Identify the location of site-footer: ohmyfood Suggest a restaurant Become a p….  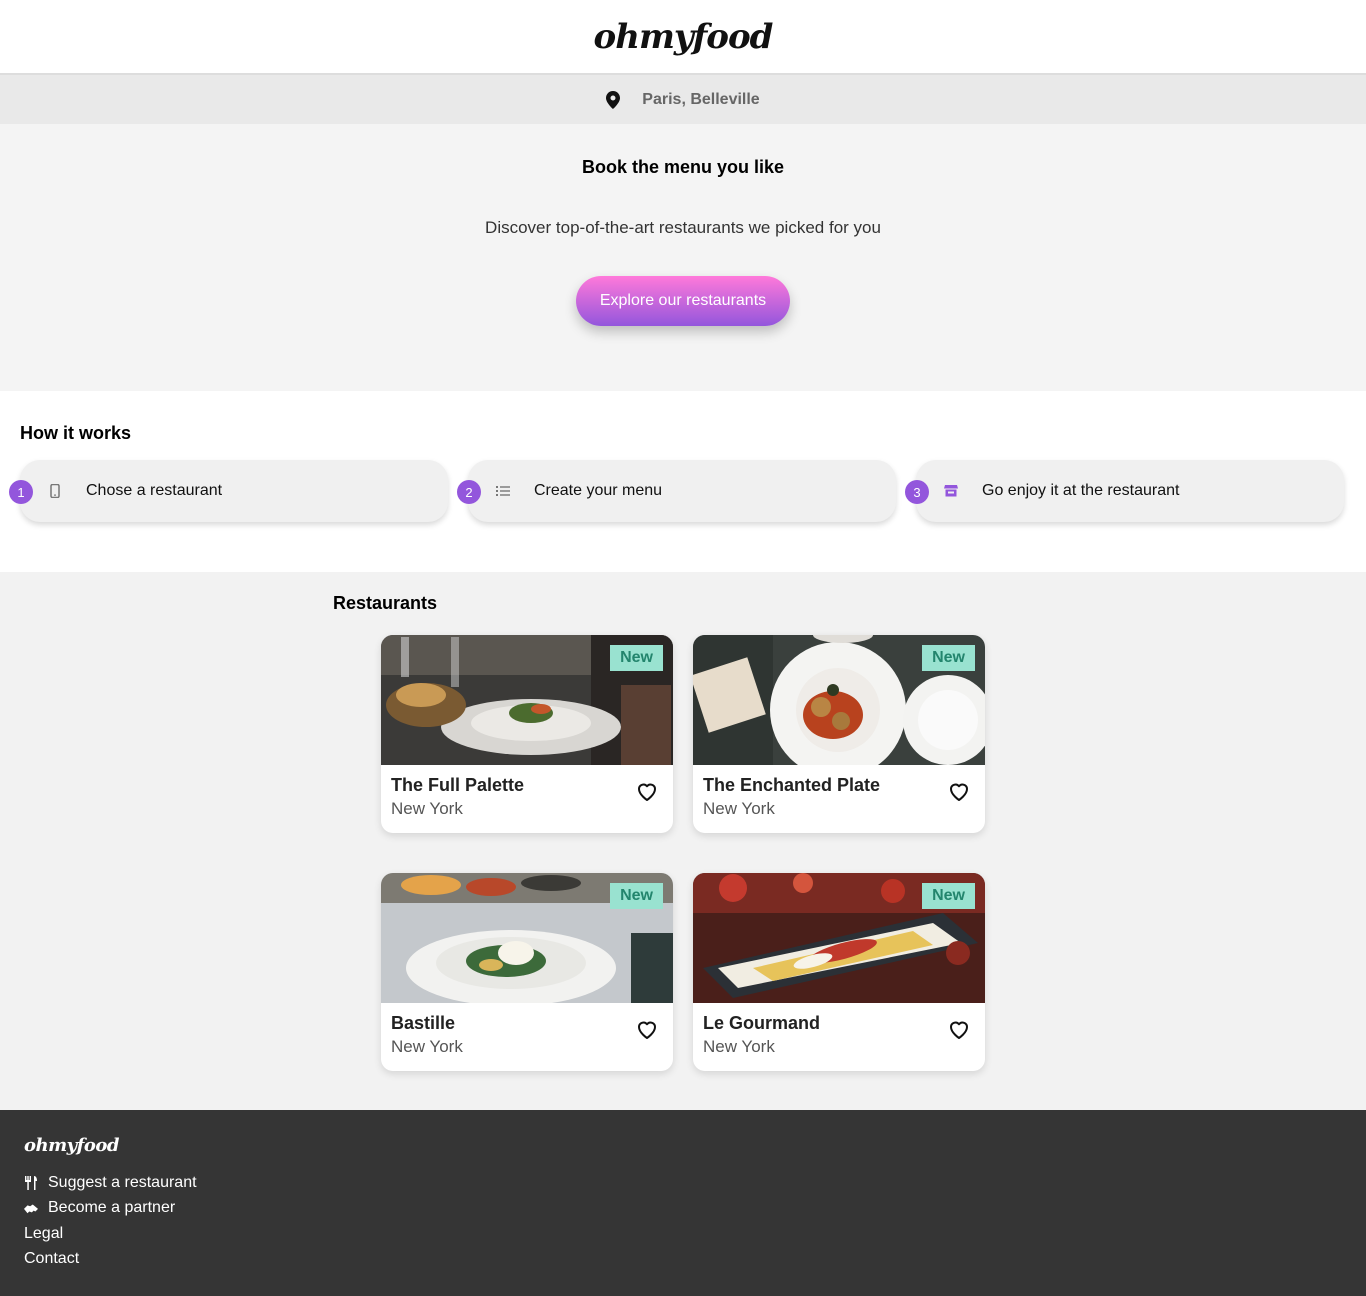
(683, 1203).